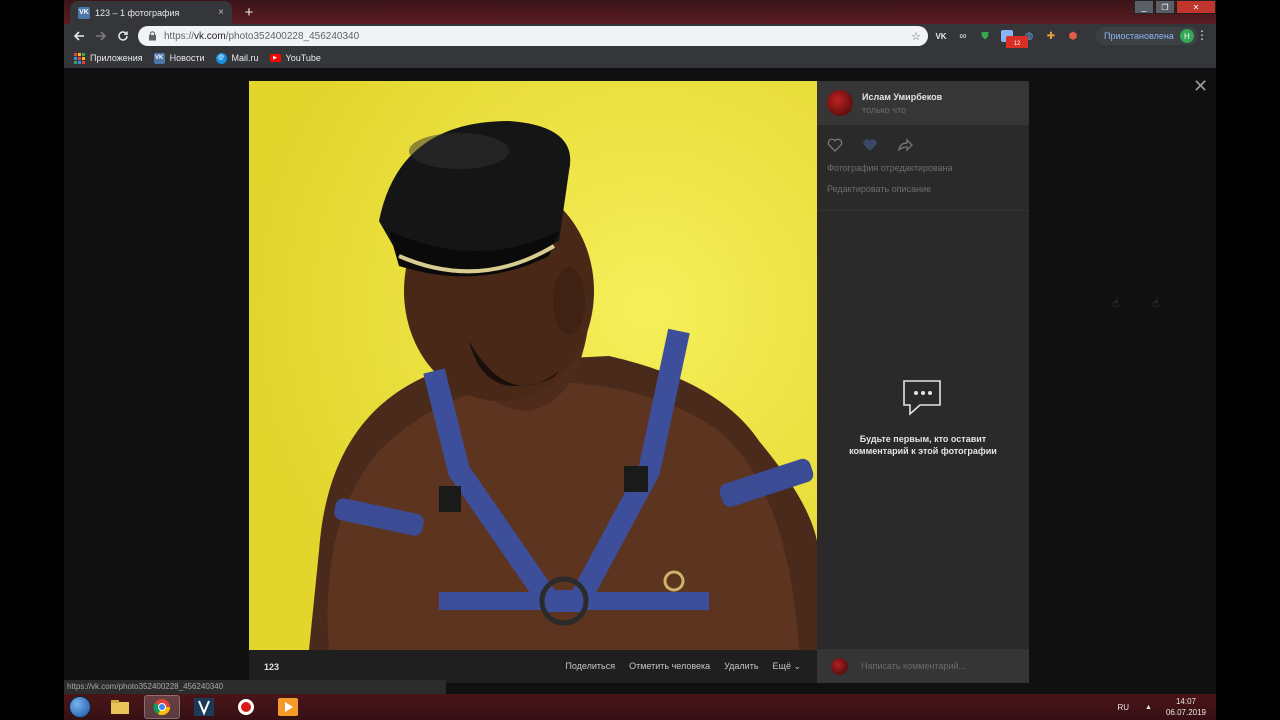 The height and width of the screenshot is (720, 1280). I want to click on tag-person-button: Отметить человека, so click(669, 666).